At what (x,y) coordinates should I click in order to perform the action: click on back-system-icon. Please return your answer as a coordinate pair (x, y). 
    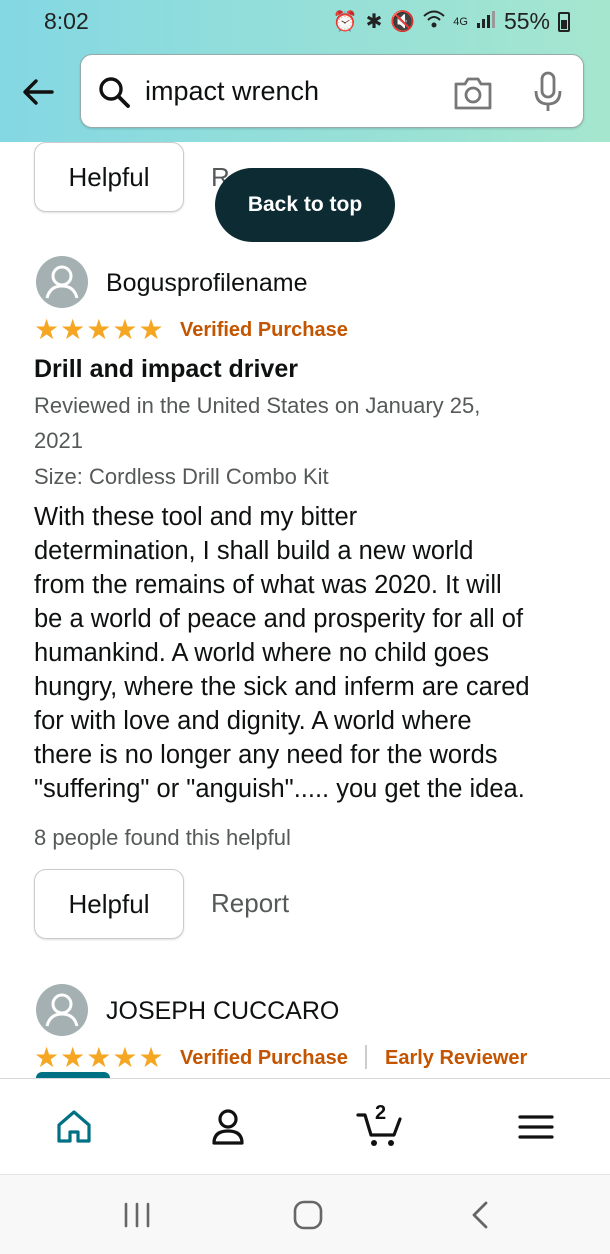
    Looking at the image, I should click on (480, 1217).